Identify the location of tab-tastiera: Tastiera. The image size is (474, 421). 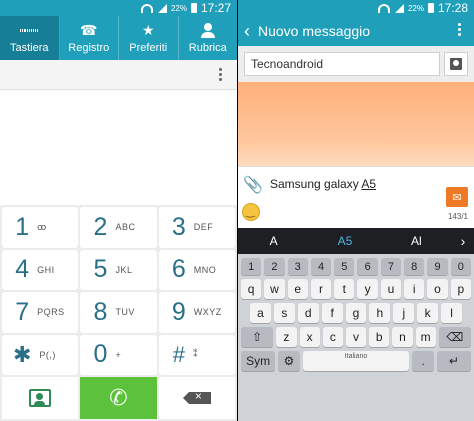
(30, 38).